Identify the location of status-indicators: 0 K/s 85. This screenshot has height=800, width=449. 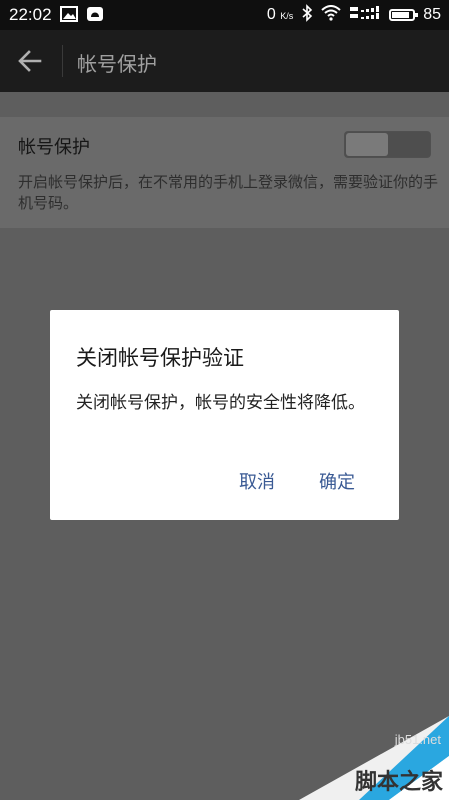
(353, 15).